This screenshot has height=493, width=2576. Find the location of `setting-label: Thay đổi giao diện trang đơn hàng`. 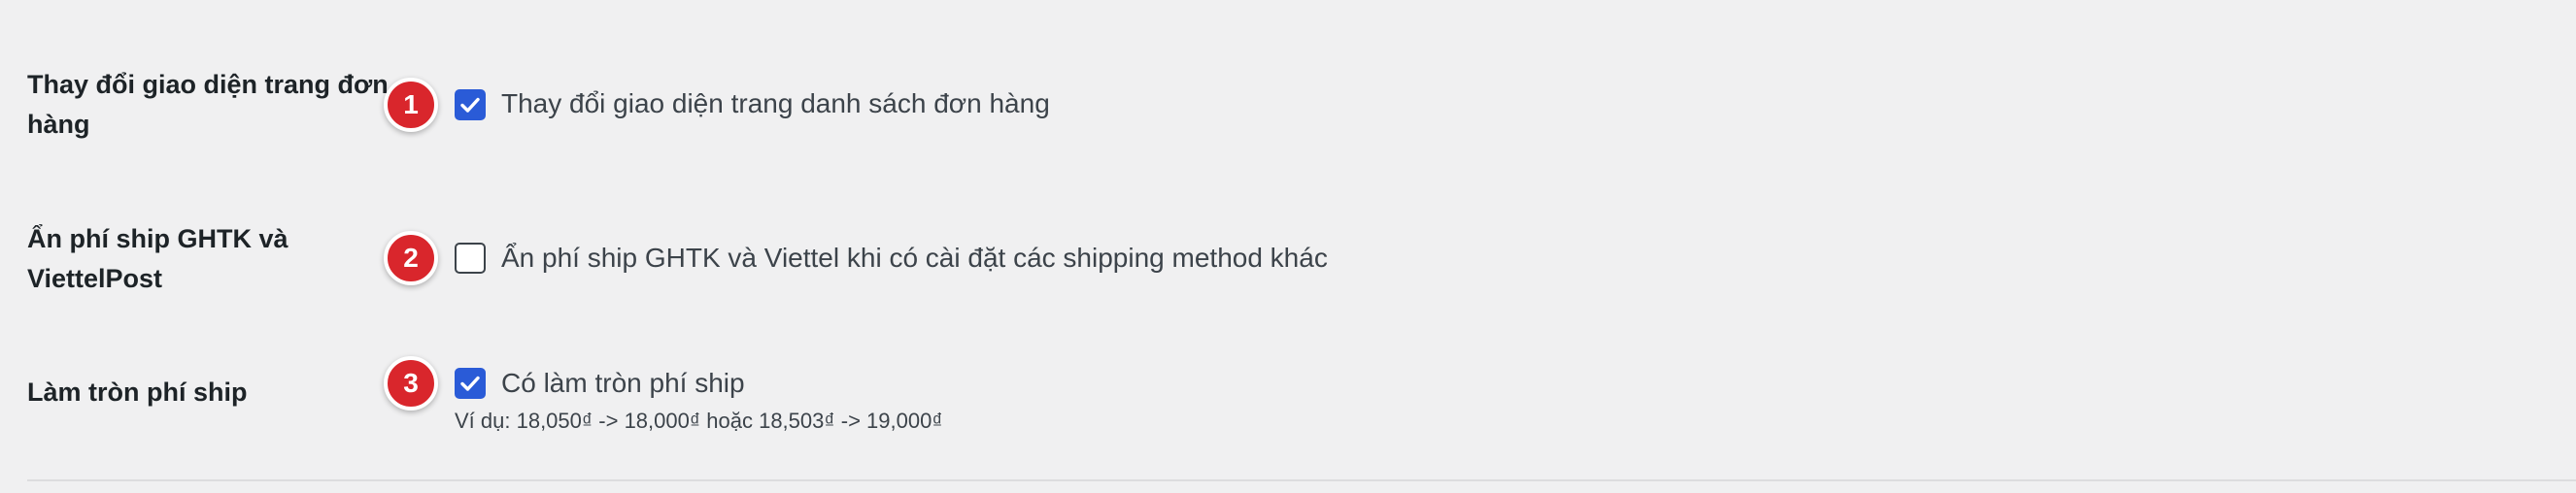

setting-label: Thay đổi giao diện trang đơn hàng is located at coordinates (208, 104).